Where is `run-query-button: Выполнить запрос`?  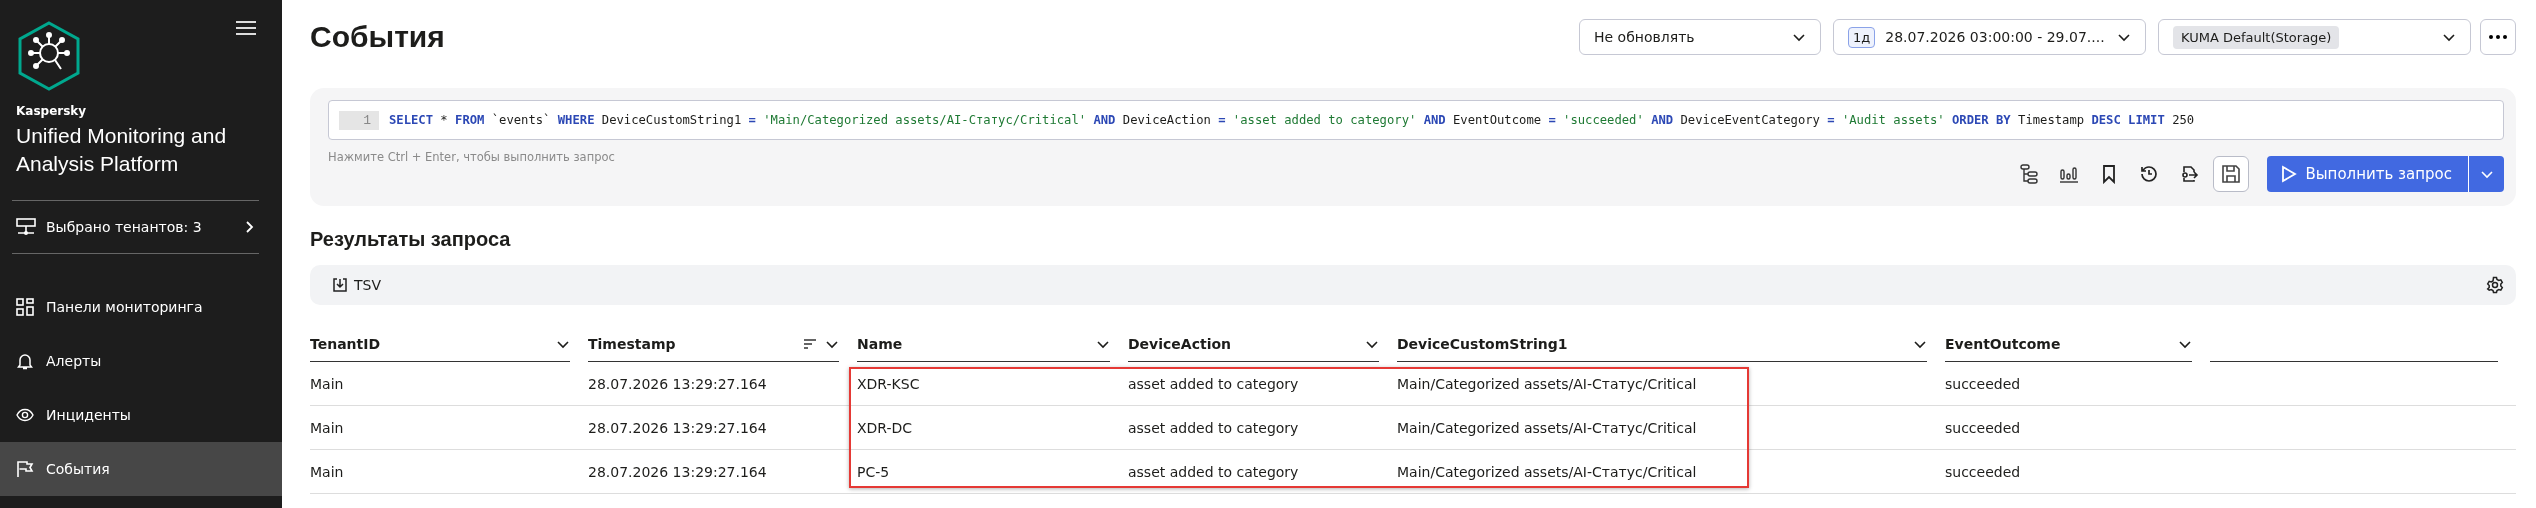
run-query-button: Выполнить запрос is located at coordinates (2367, 174).